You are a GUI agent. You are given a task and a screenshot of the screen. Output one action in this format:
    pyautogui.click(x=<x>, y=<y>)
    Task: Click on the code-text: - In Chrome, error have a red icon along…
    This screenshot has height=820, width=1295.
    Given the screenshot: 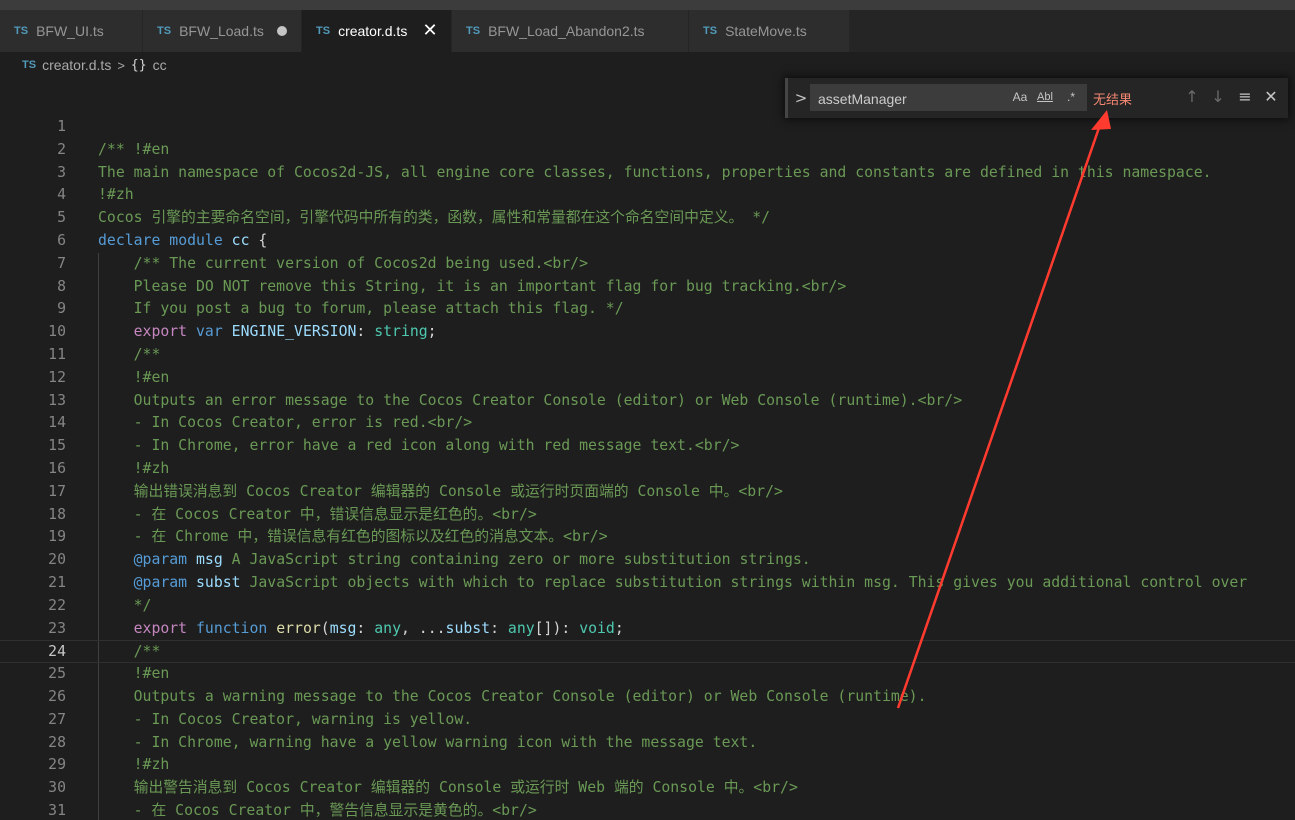 What is the action you would take?
    pyautogui.click(x=419, y=446)
    